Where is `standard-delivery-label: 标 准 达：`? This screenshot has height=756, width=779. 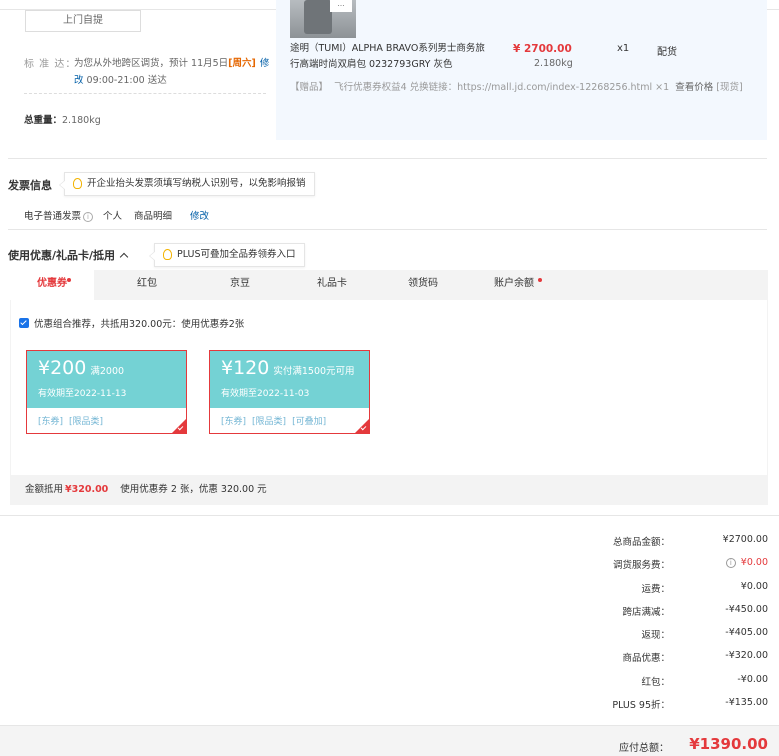
standard-delivery-label: 标 准 达： is located at coordinates (50, 64).